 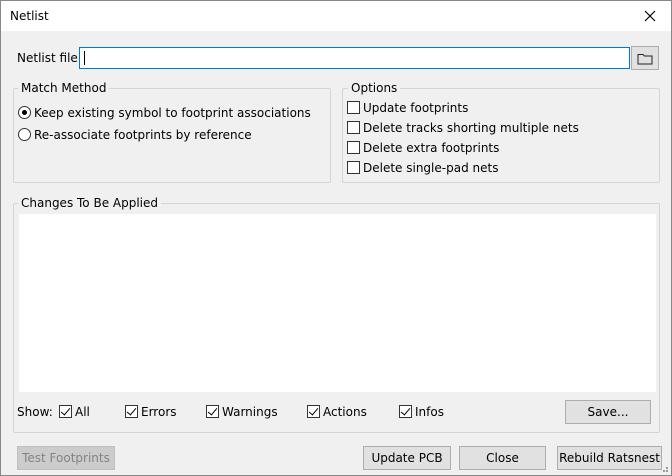 I want to click on title-bar: Netlist, so click(x=336, y=16).